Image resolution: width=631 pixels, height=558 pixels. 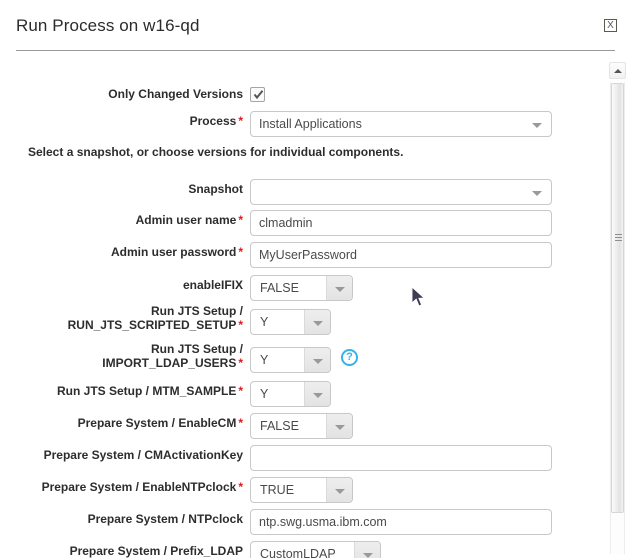 I want to click on value-admin-user-name: clmadmin, so click(x=286, y=223).